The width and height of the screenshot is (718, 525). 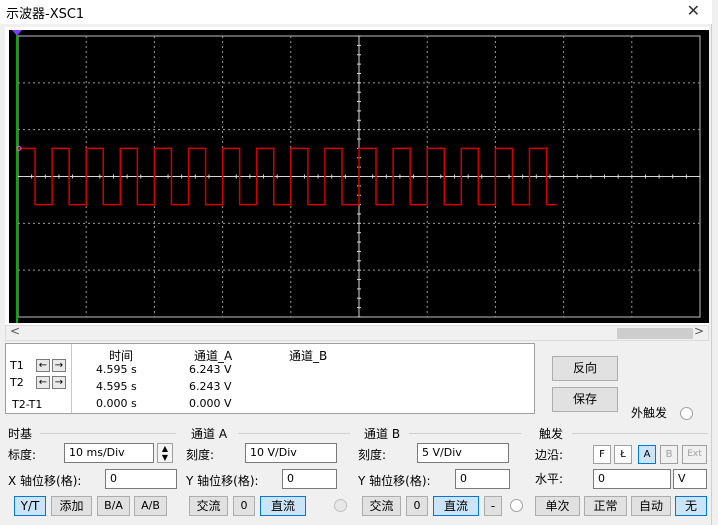 I want to click on t1-left-arrow-icon: ←, so click(x=43, y=365).